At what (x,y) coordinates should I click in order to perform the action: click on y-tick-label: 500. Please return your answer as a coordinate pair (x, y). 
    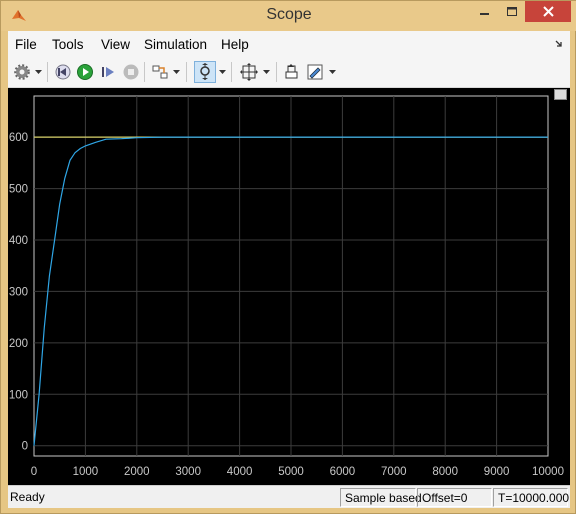
    Looking at the image, I should click on (18, 190).